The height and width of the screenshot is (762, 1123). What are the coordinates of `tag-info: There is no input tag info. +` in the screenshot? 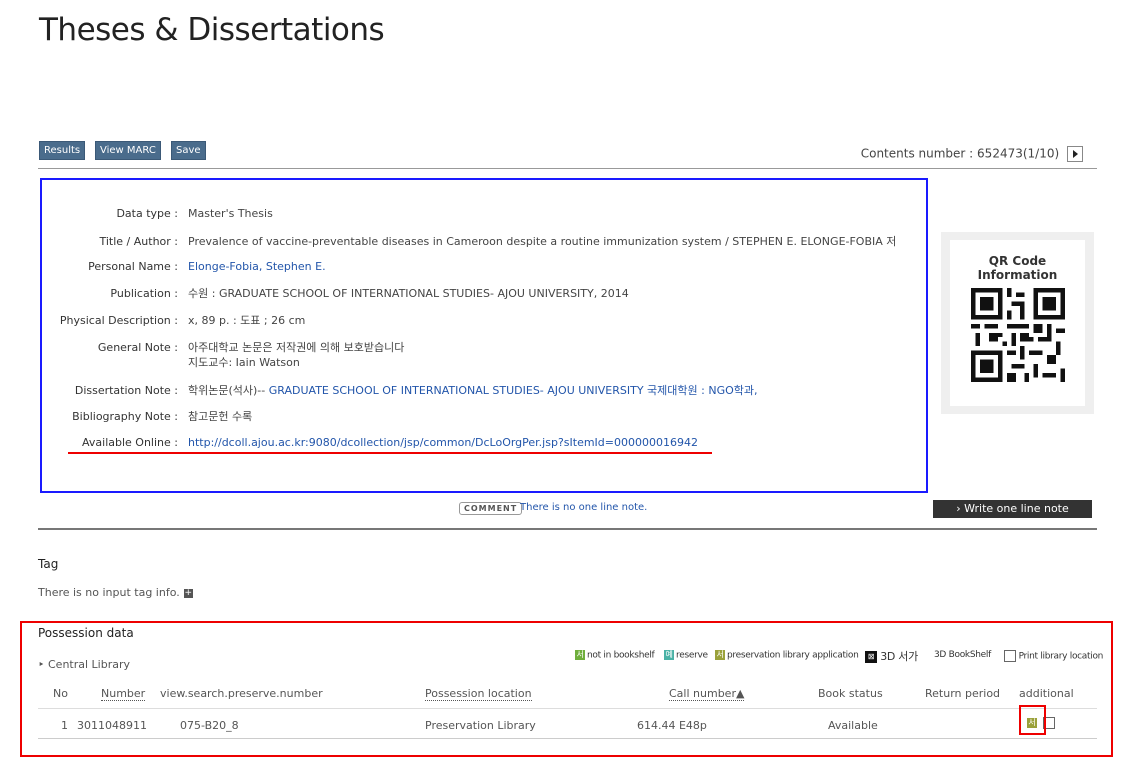 It's located at (115, 592).